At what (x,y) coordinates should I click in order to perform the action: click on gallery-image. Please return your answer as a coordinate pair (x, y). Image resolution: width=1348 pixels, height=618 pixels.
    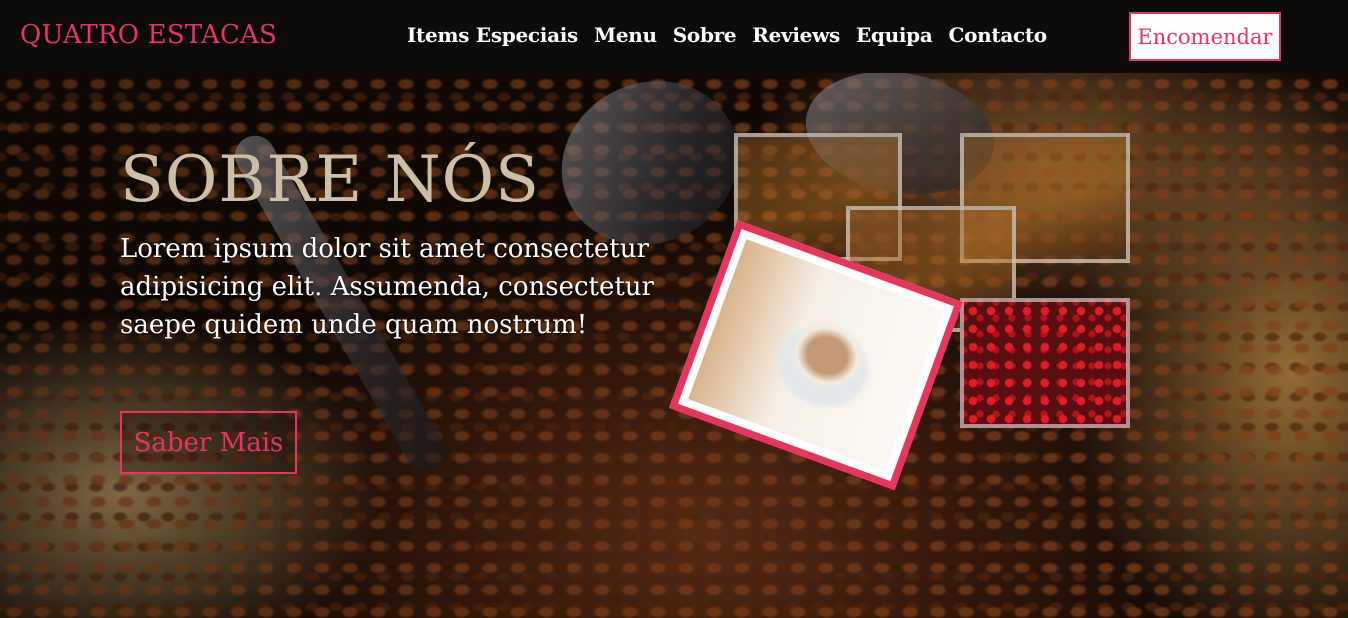
    Looking at the image, I should click on (1045, 363).